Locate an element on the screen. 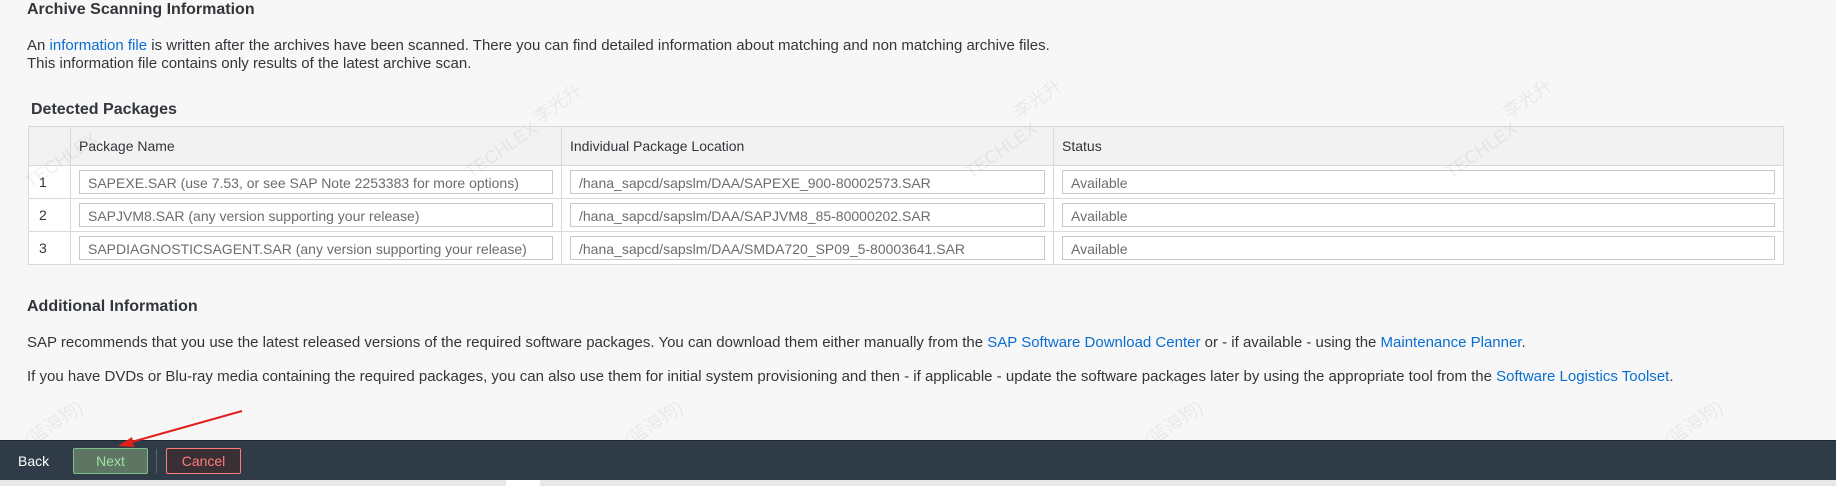 This screenshot has width=1836, height=486. button-divider is located at coordinates (156, 461).